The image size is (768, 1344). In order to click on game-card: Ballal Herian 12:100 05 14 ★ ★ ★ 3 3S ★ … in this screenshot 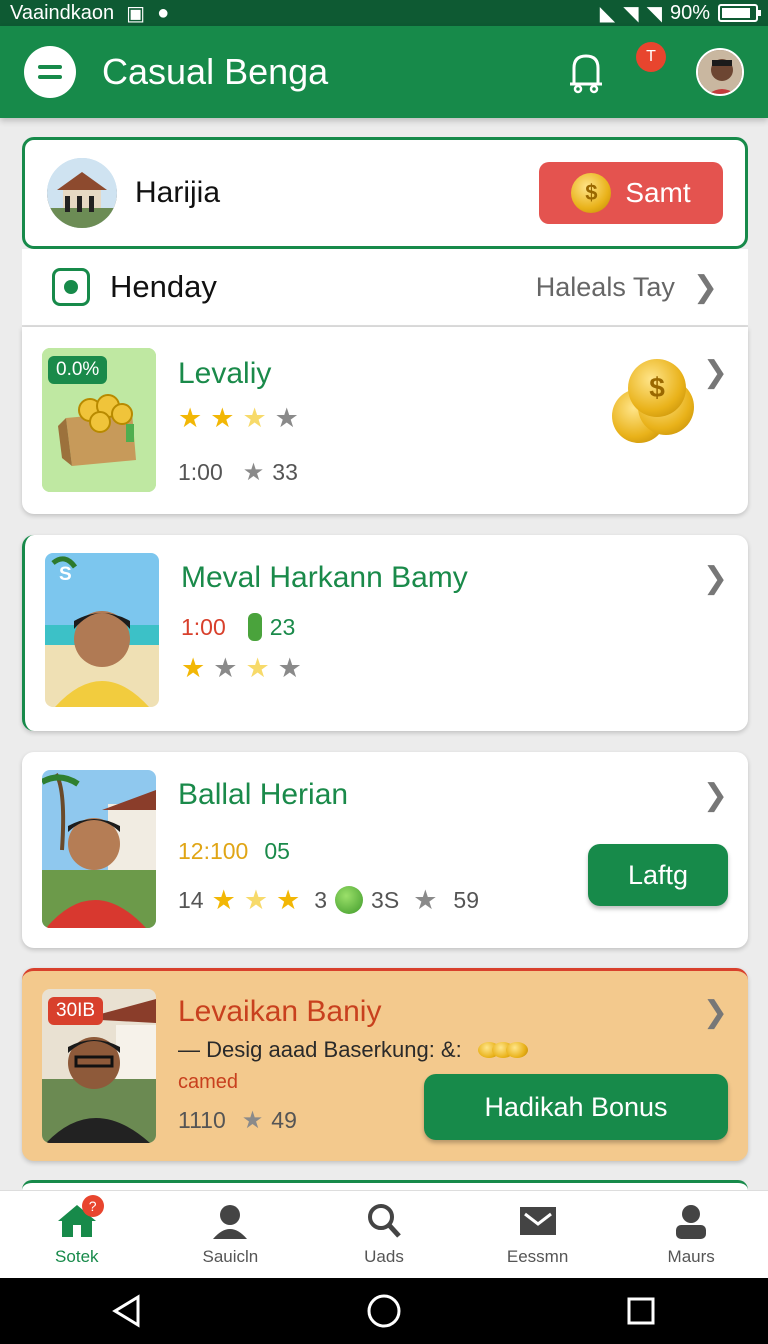, I will do `click(385, 850)`.